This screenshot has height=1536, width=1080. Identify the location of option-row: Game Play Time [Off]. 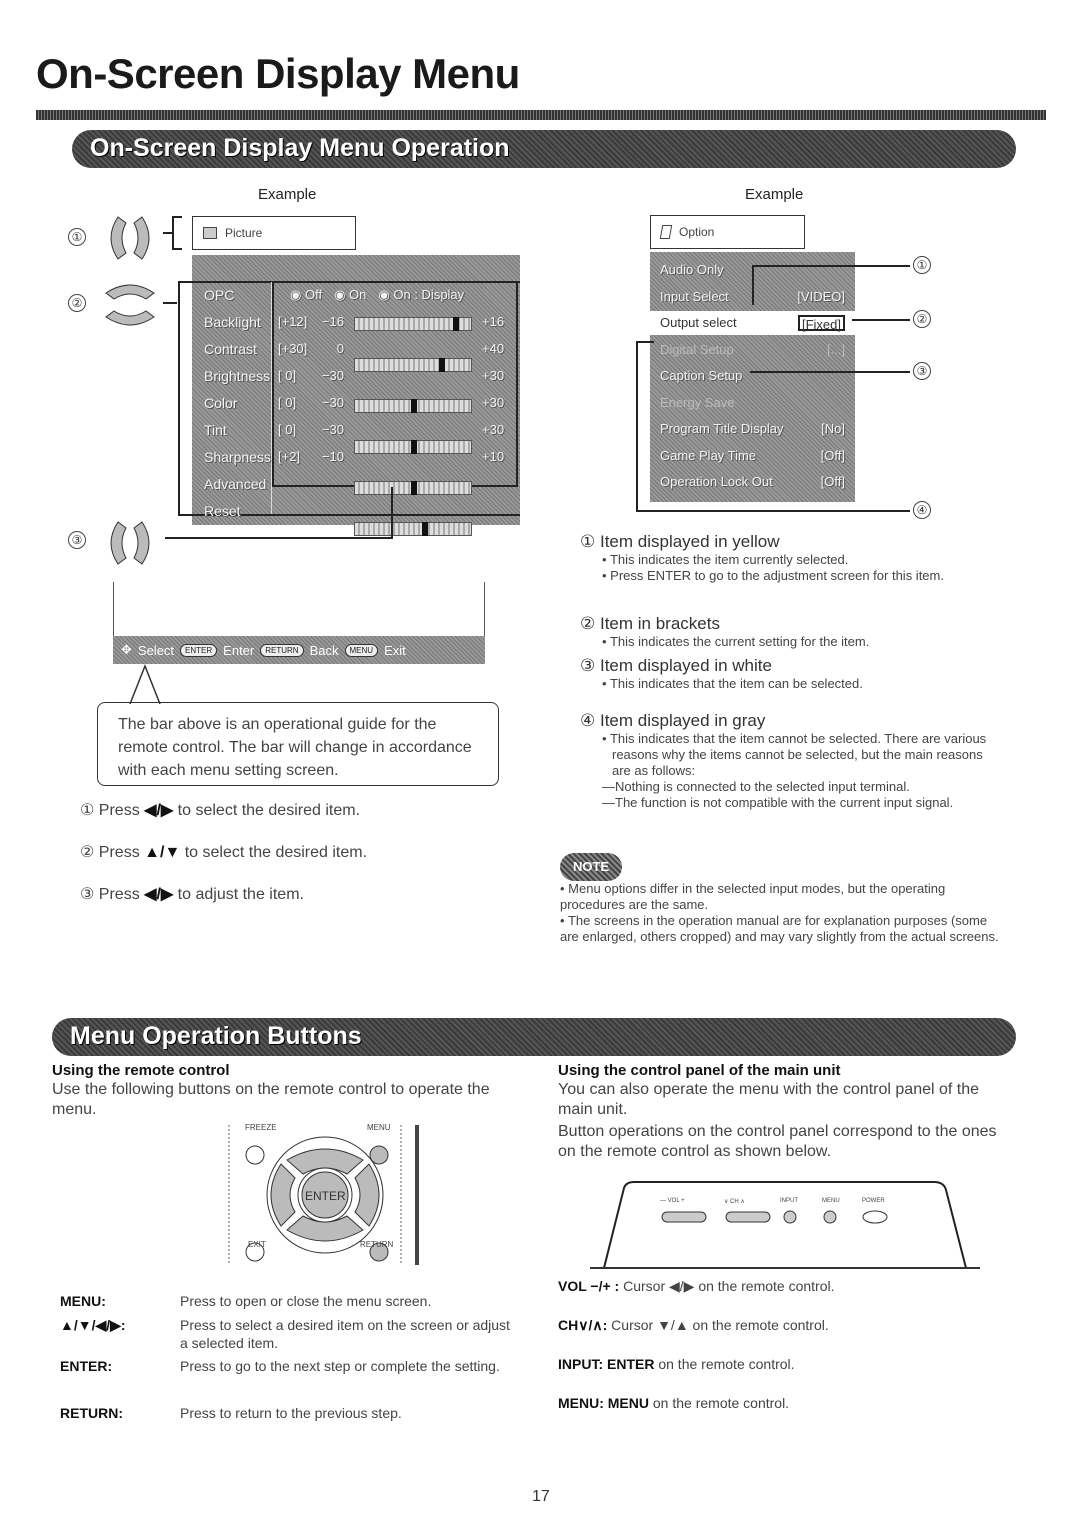
(752, 456).